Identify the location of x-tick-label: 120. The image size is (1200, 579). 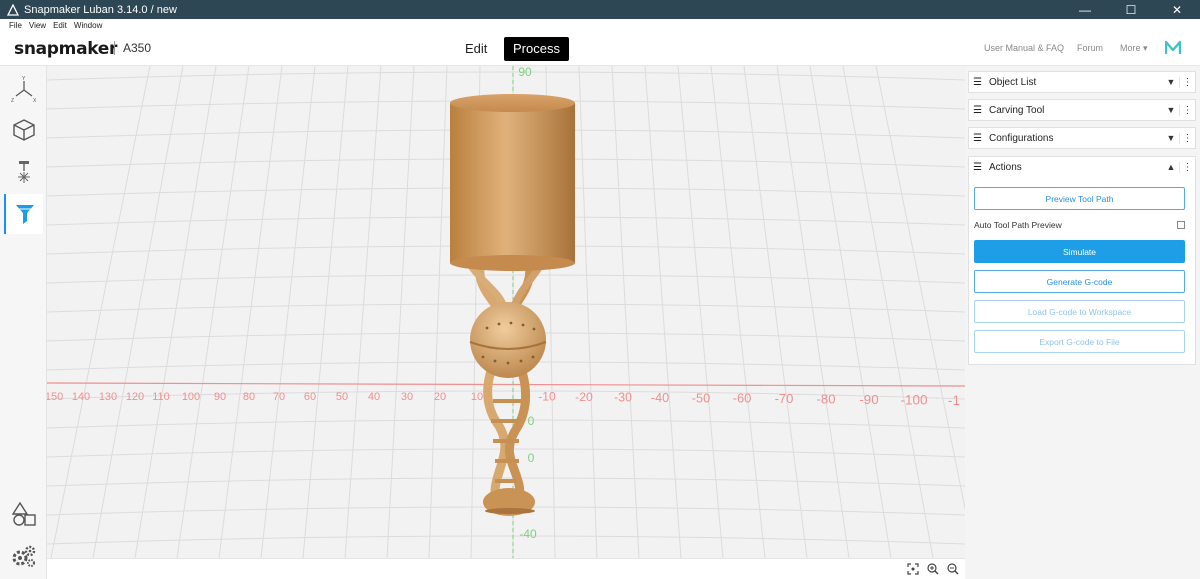
(135, 397).